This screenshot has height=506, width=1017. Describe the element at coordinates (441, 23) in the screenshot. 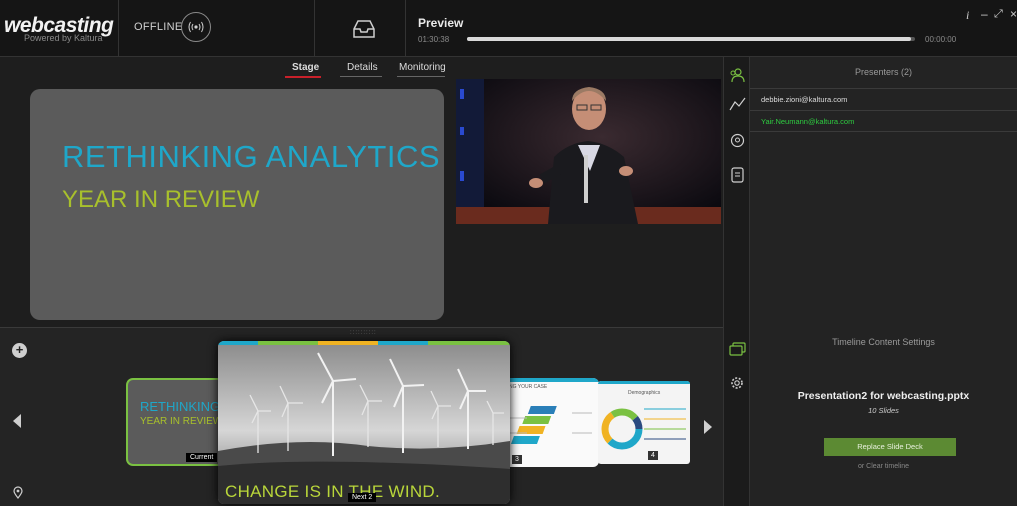

I see `preview-title: Preview` at that location.